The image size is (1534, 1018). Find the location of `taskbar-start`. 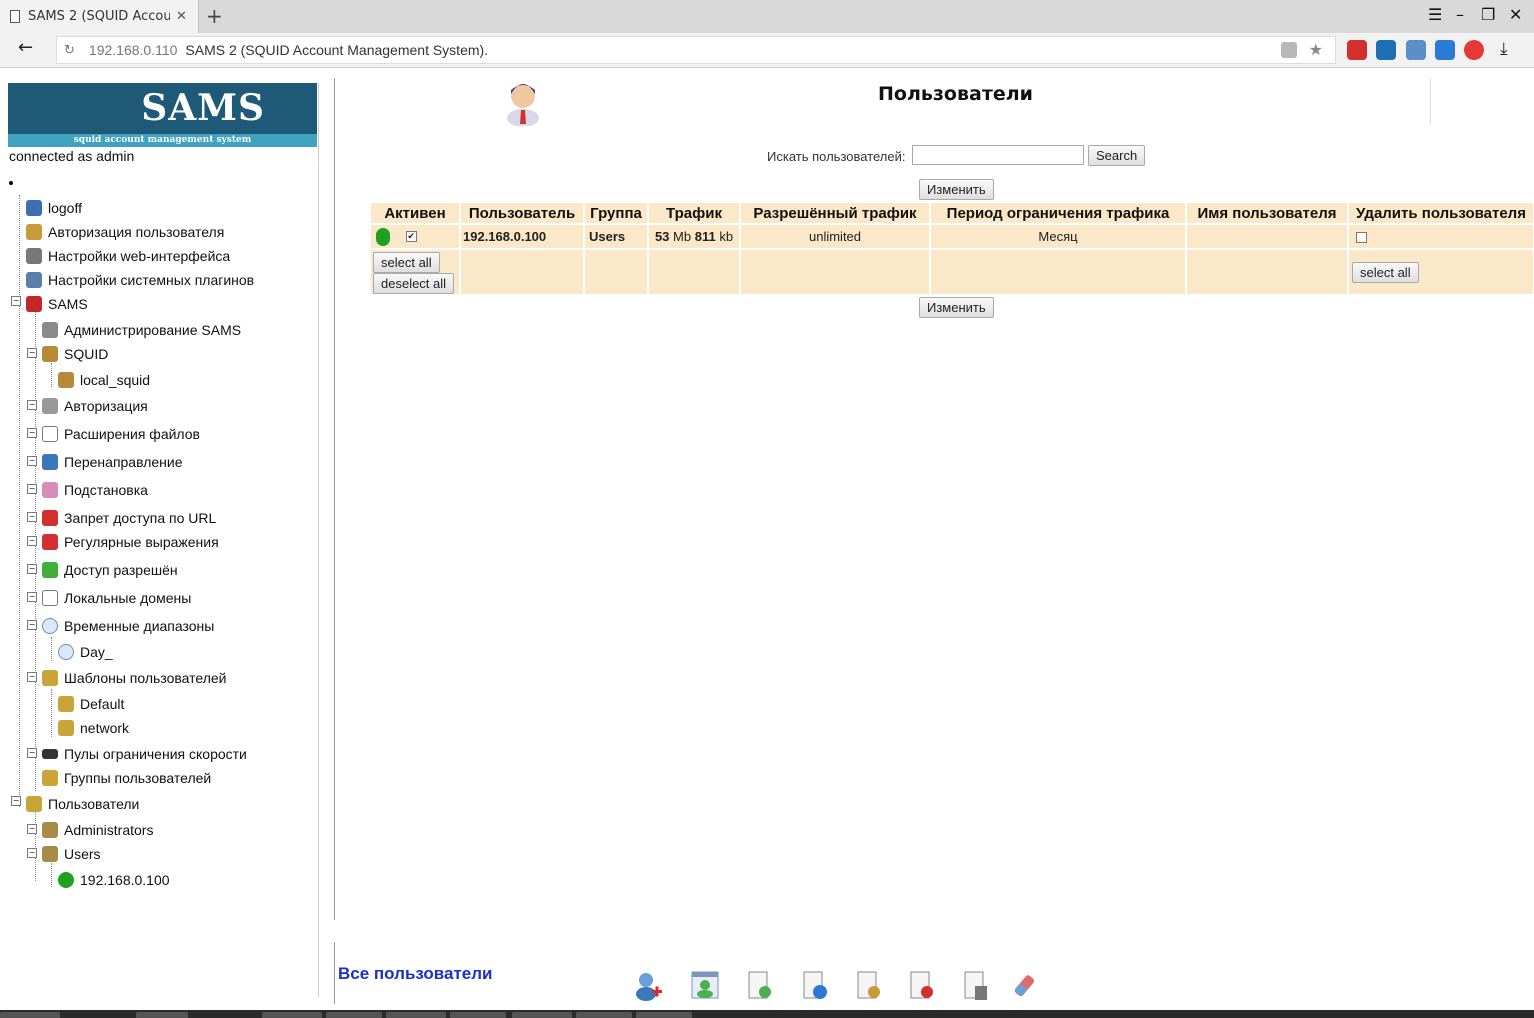

taskbar-start is located at coordinates (30, 1015).